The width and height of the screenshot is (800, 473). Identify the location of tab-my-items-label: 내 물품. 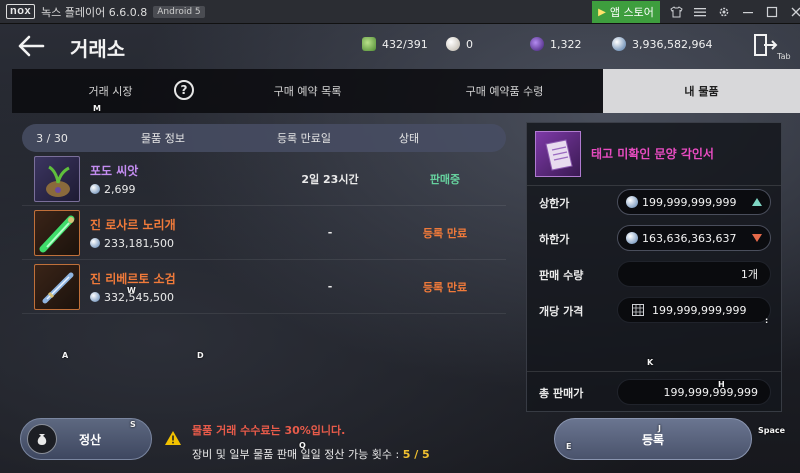
(701, 91).